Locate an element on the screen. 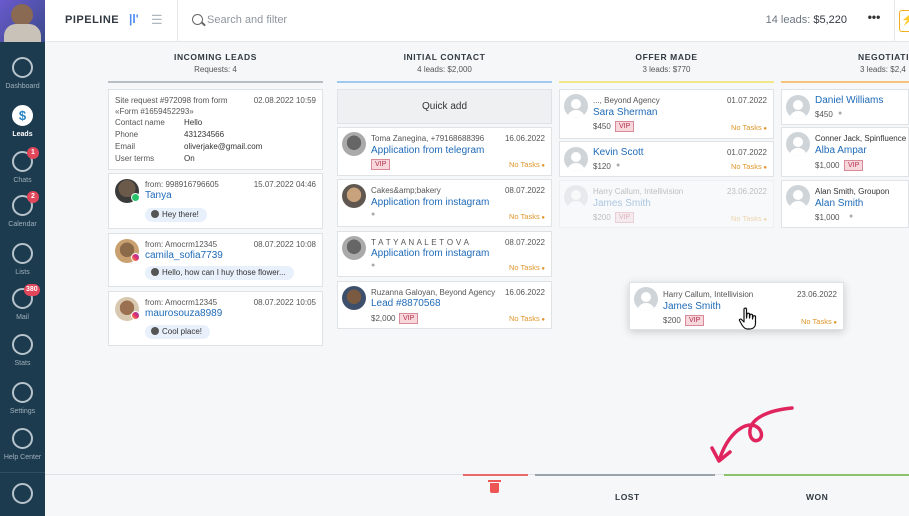 The image size is (909, 516). top-bar: PIPELINE |l' ☰ 14 leads: $5,220 ••• is located at coordinates (477, 21).